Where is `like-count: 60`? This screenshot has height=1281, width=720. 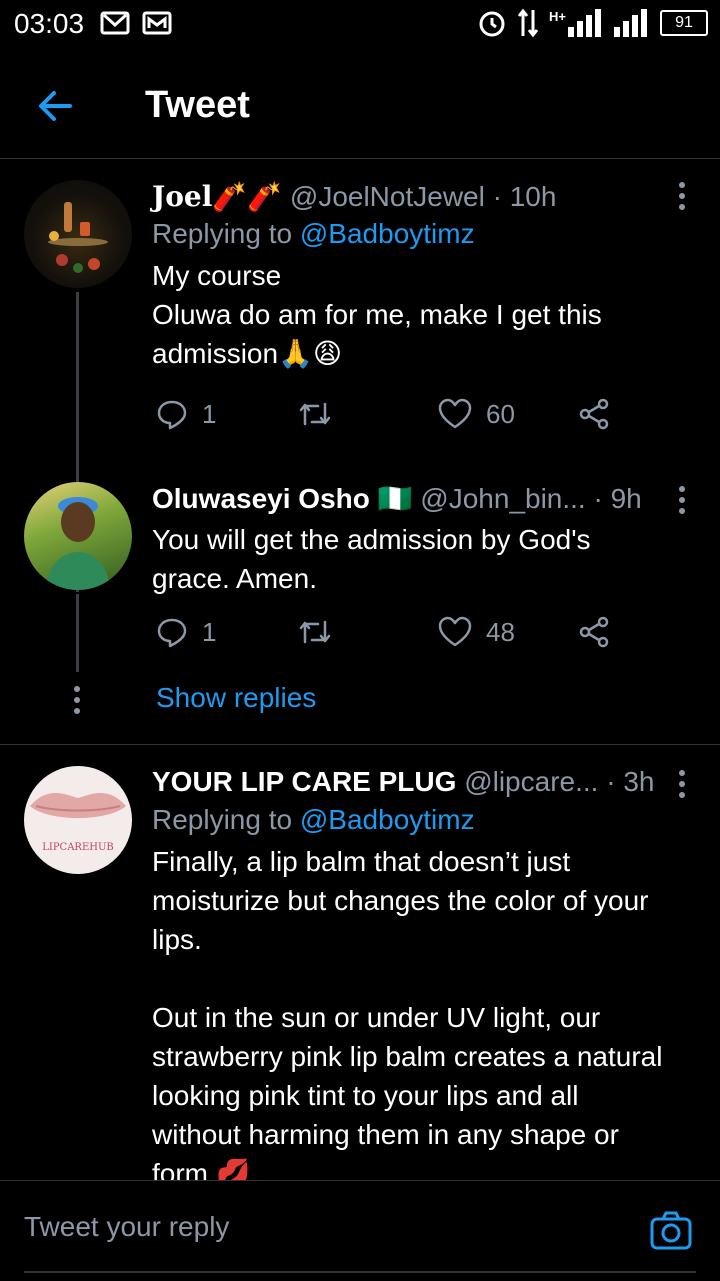
like-count: 60 is located at coordinates (500, 413).